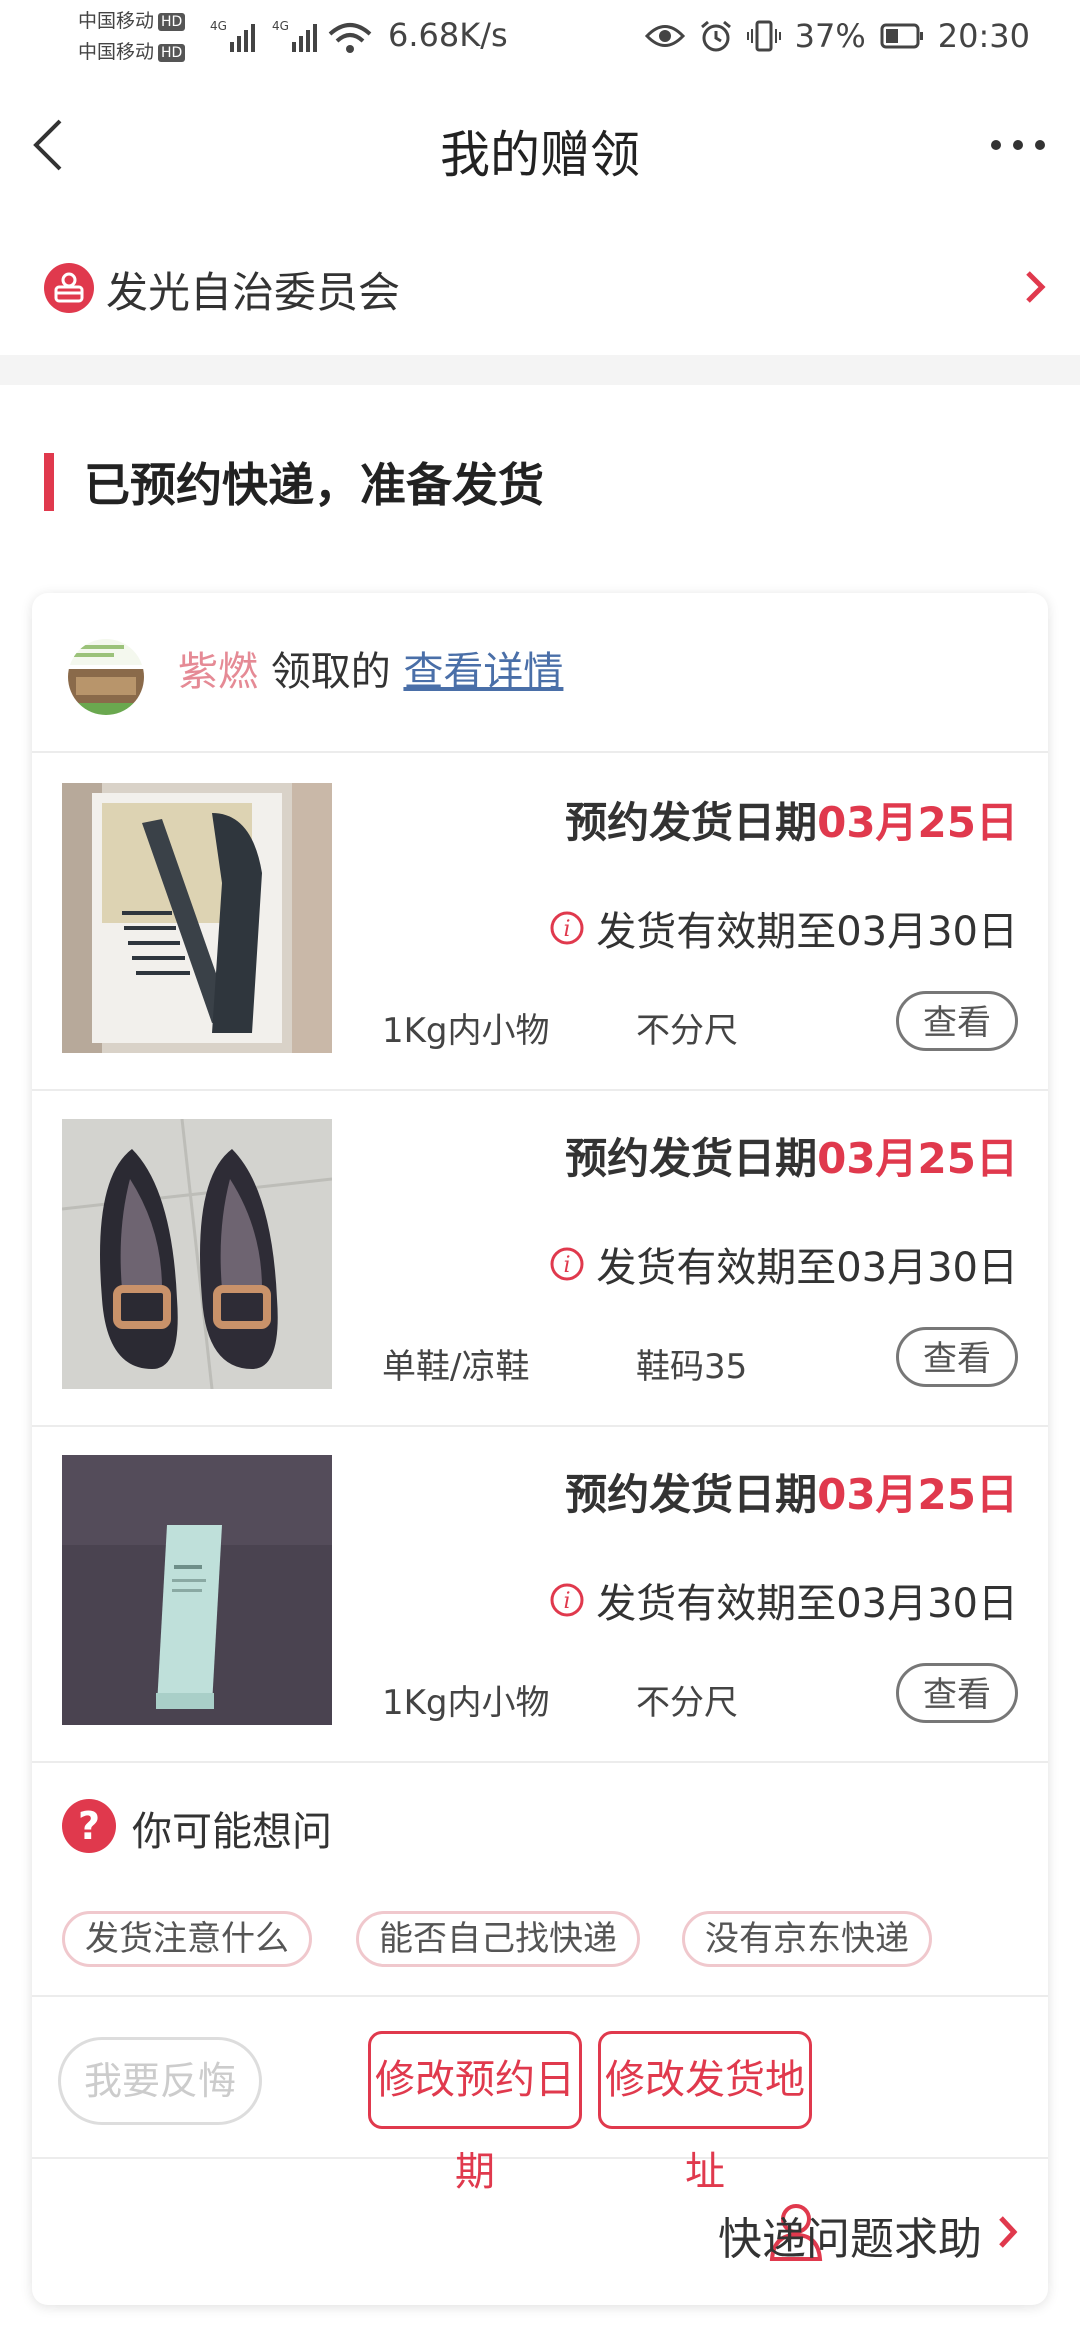 This screenshot has height=2340, width=1080. I want to click on item-photo-tube, so click(197, 1590).